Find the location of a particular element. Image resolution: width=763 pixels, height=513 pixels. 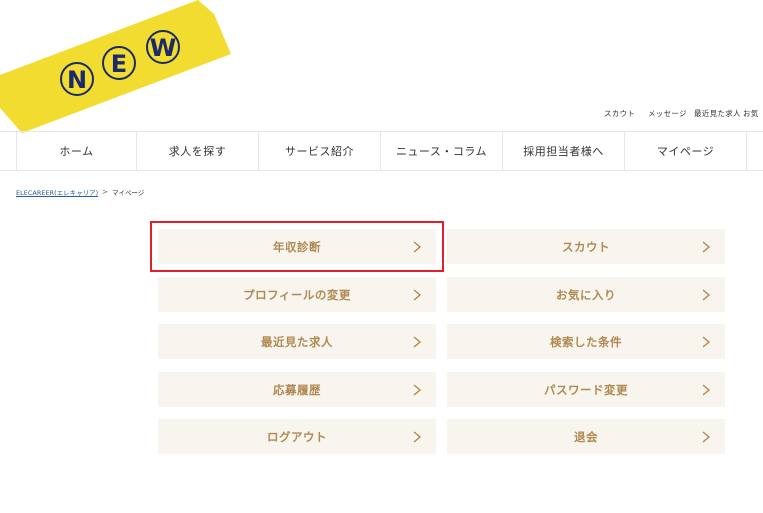

menu-label: 年収診断 is located at coordinates (297, 246).